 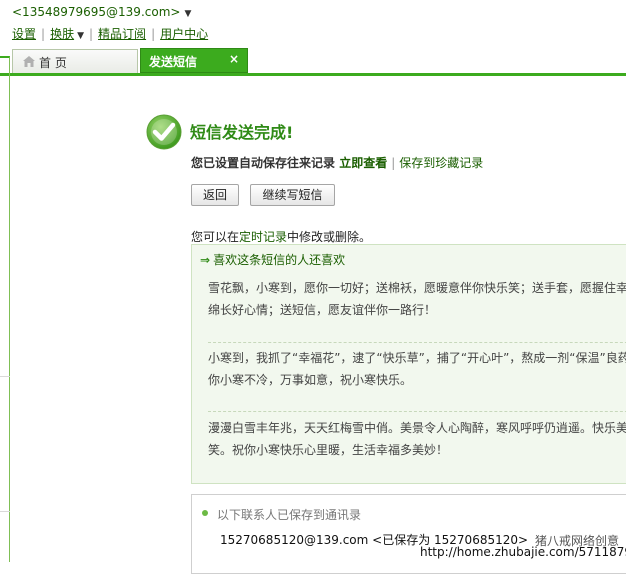 I want to click on tab-home-label: 首 页, so click(x=53, y=63).